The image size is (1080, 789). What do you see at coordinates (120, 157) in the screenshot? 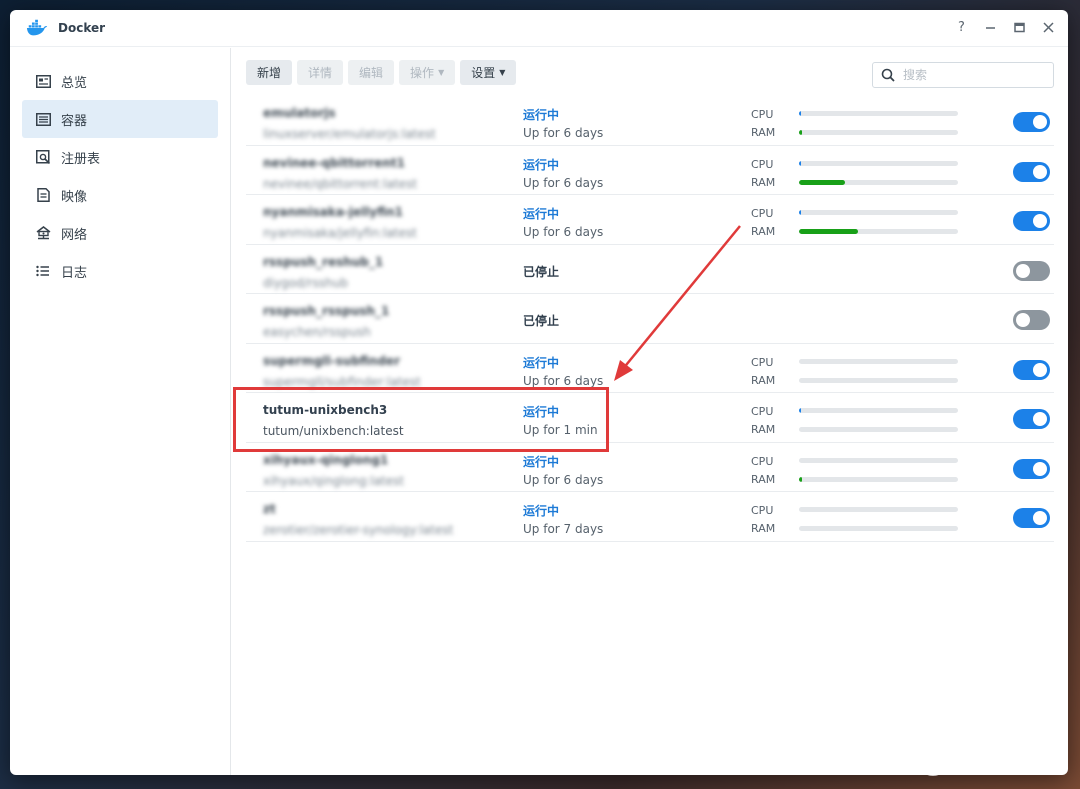
I see `sidebar-item-registry: 注册表` at bounding box center [120, 157].